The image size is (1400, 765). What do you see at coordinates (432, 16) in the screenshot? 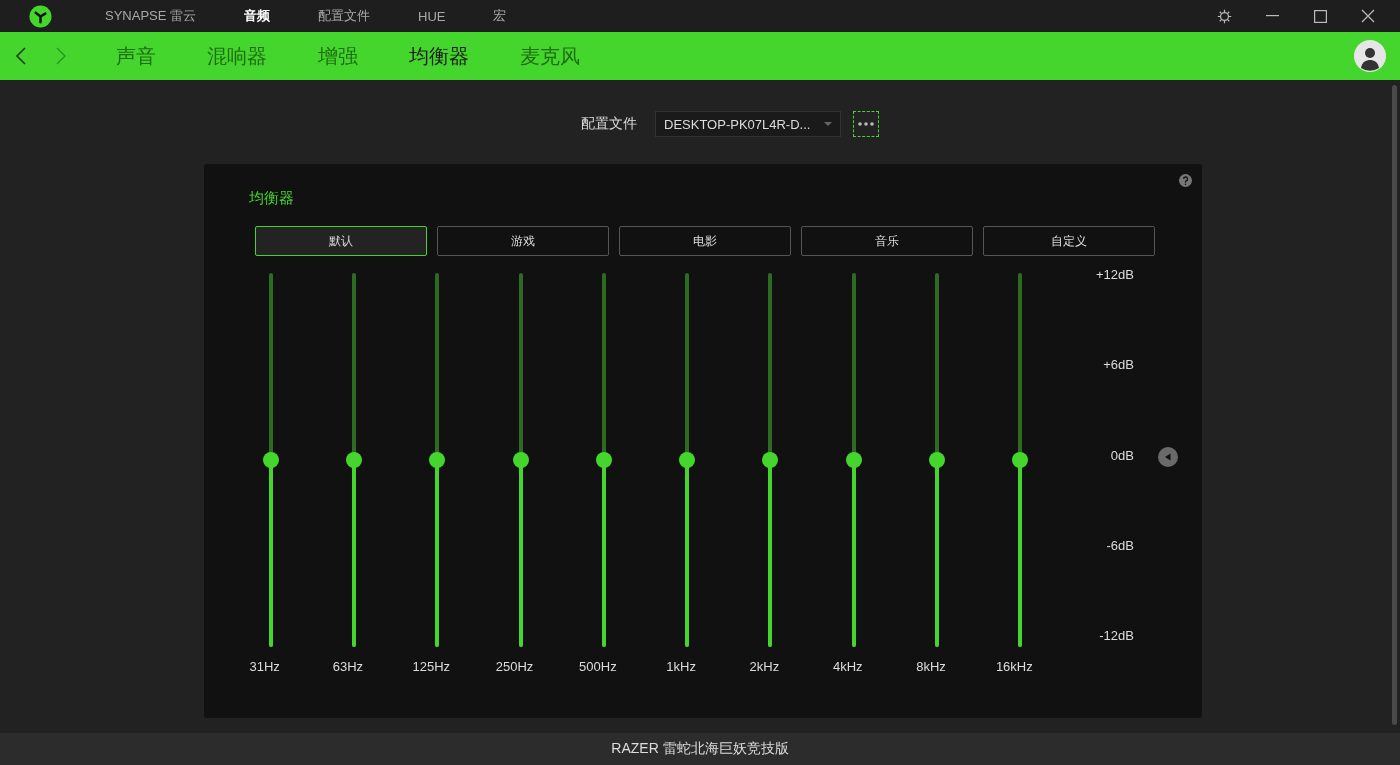
I see `app-tab: HUE` at bounding box center [432, 16].